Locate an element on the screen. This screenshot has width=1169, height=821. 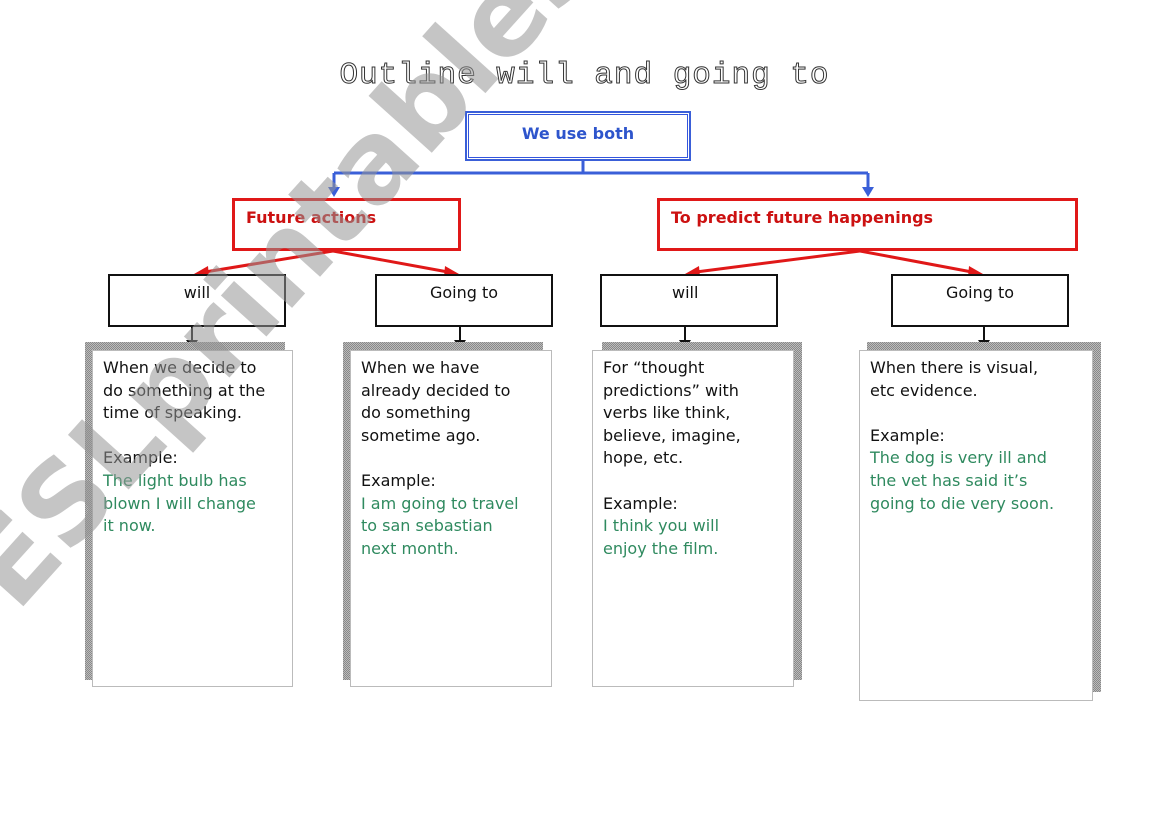
branch-label: To predict future happenings is located at coordinates (802, 217).